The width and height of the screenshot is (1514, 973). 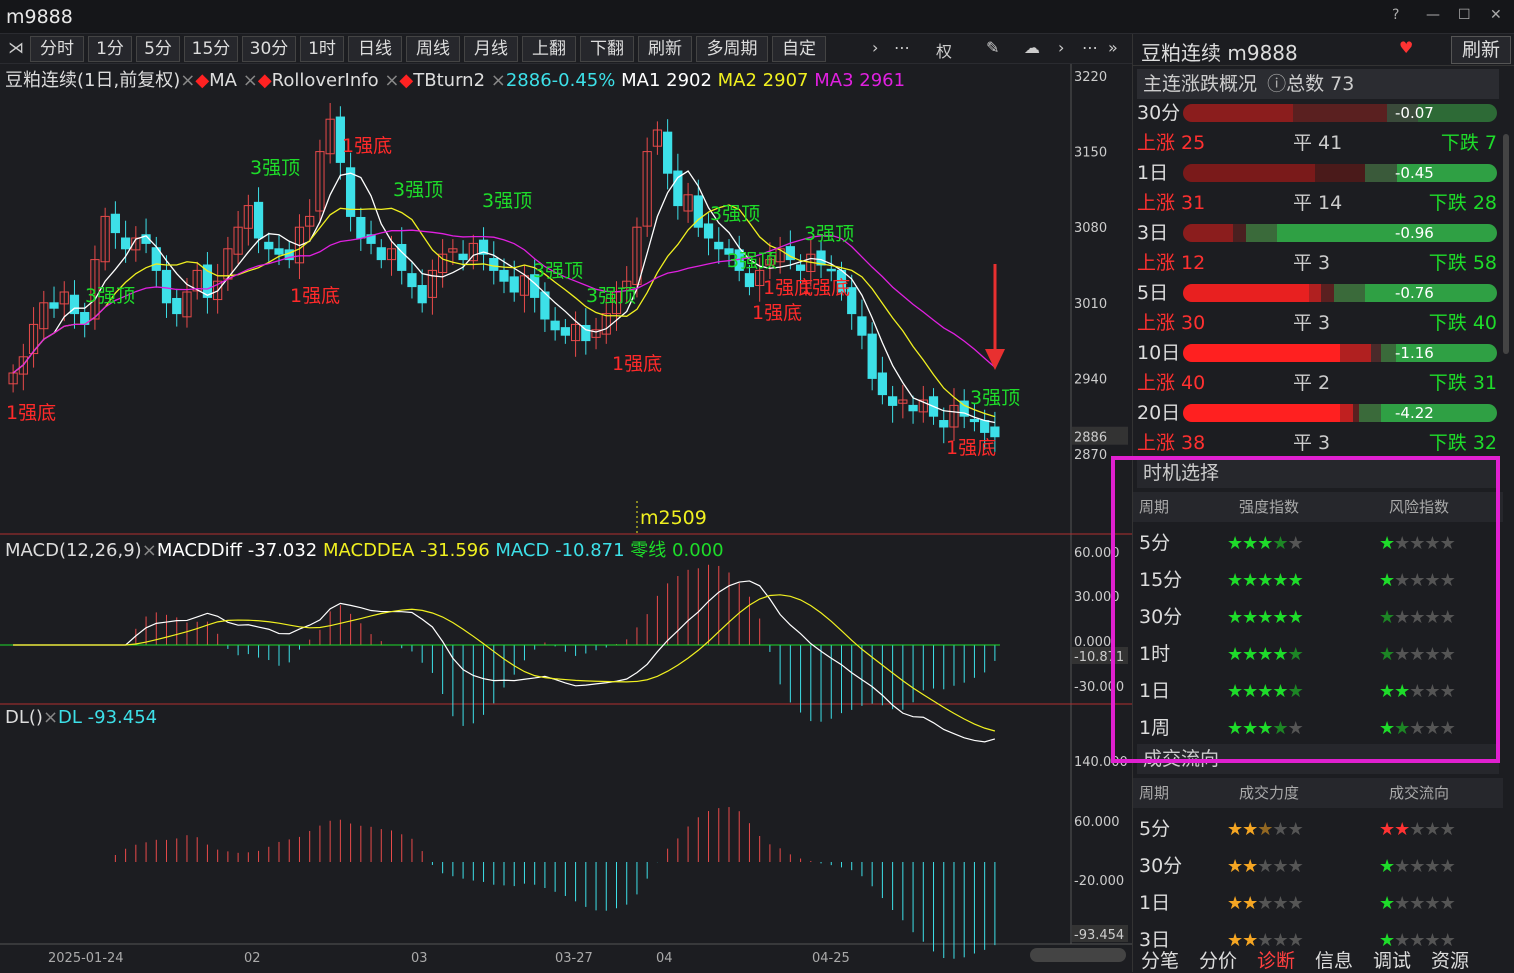 What do you see at coordinates (158, 49) in the screenshot?
I see `toolbar-button-2: 5分` at bounding box center [158, 49].